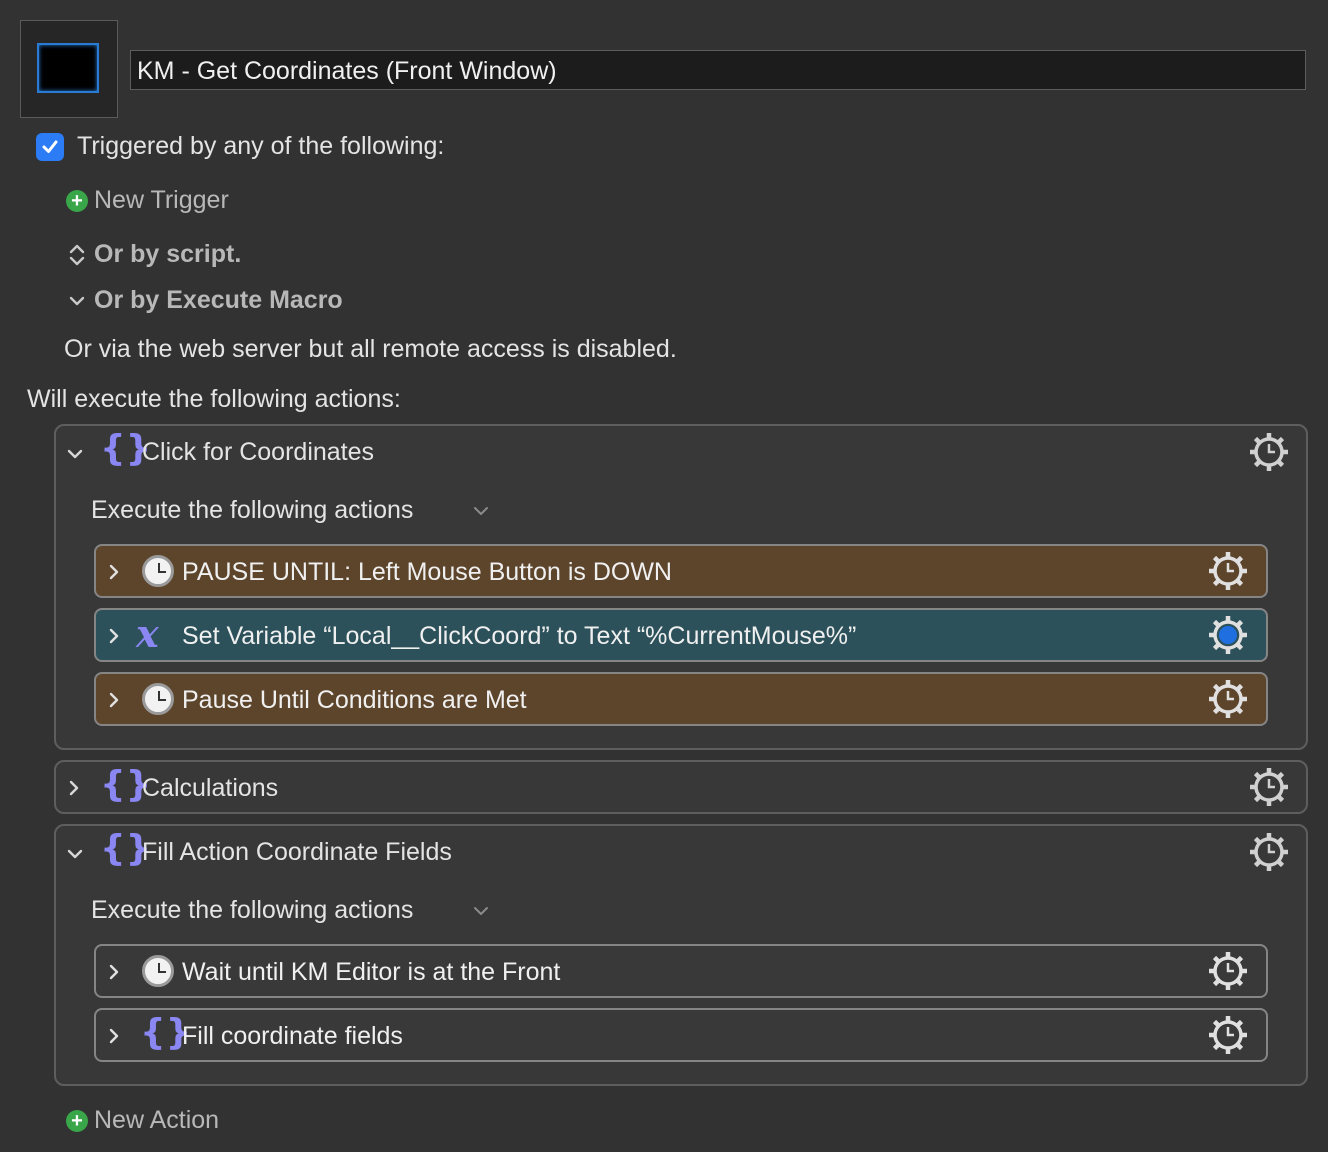  Describe the element at coordinates (168, 254) in the screenshot. I see `or-by-script-label: Or by script.` at that location.